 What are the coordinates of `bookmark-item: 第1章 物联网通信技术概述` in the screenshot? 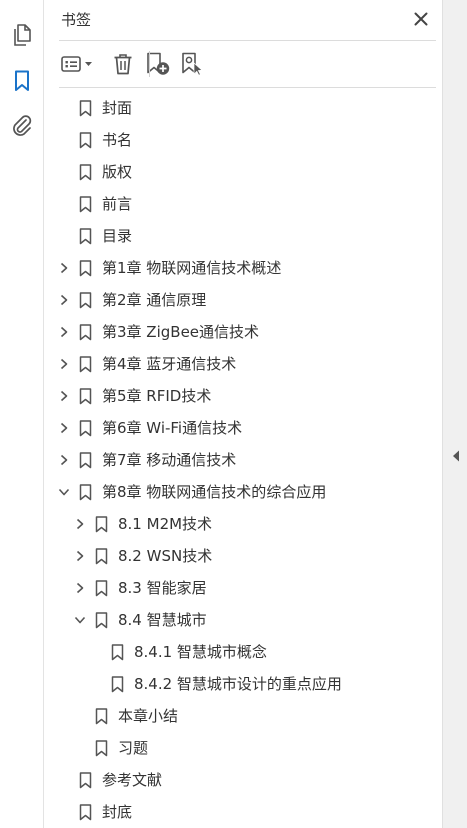 It's located at (243, 268).